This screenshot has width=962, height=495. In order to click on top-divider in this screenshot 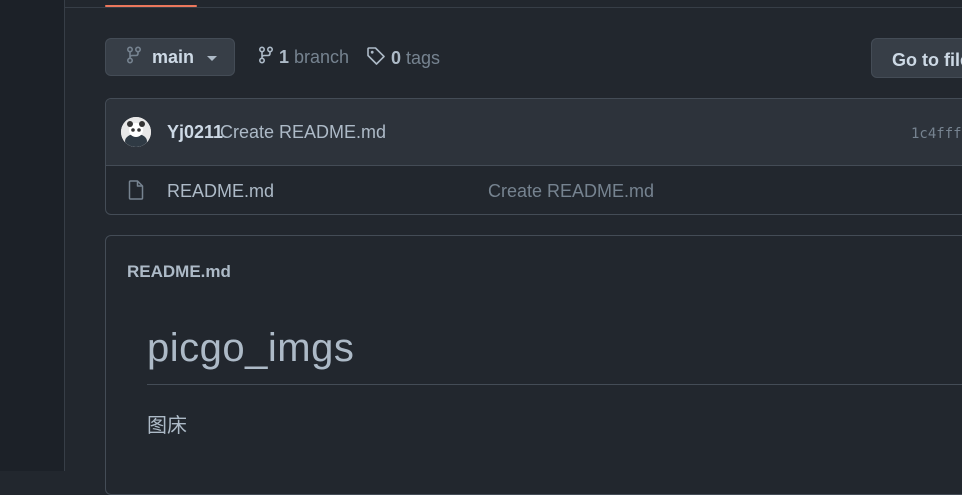, I will do `click(513, 7)`.